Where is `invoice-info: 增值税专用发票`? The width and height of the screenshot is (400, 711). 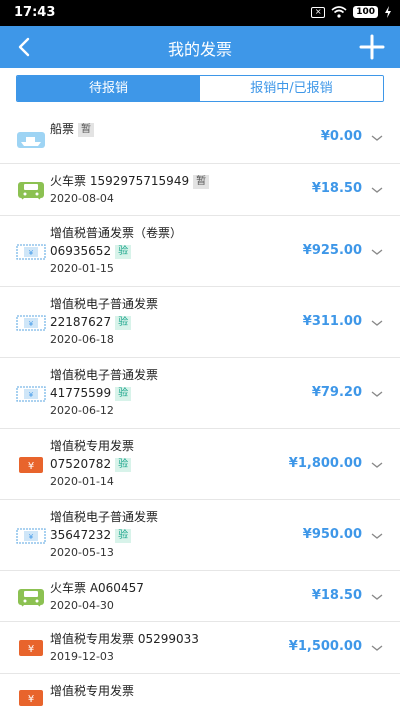 invoice-info: 增值税专用发票 is located at coordinates (92, 691).